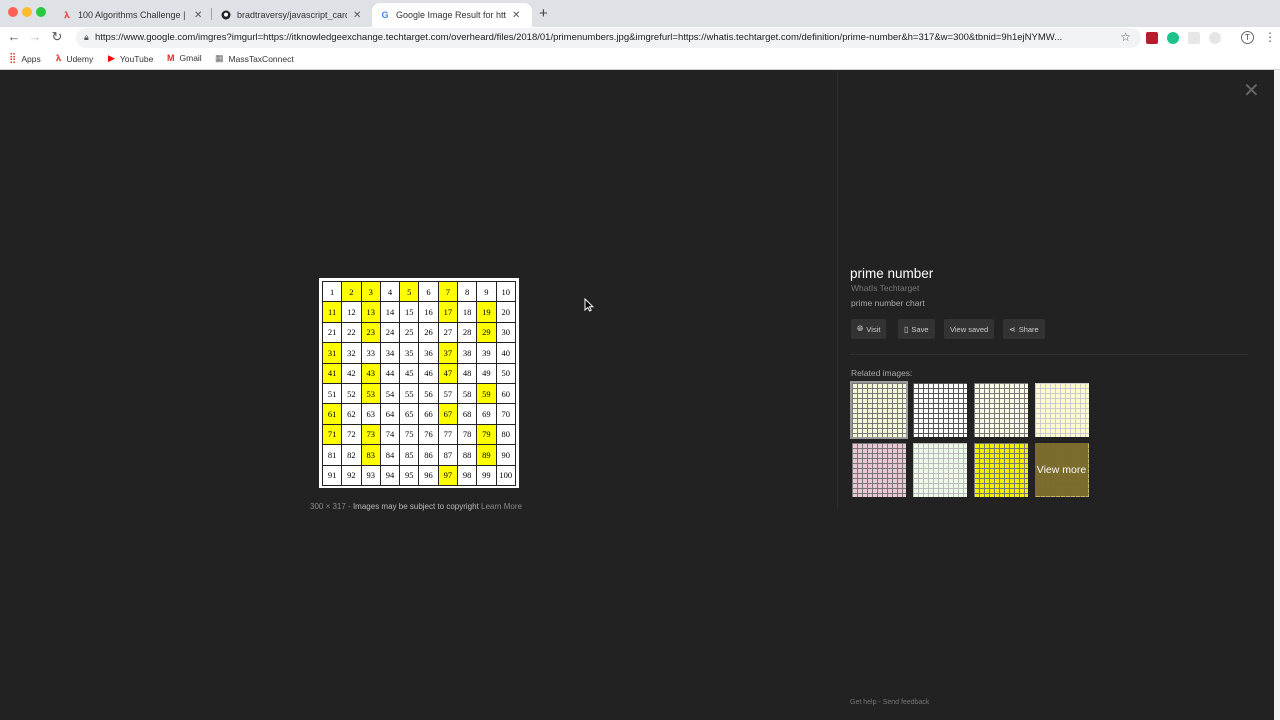 This screenshot has height=720, width=1280. I want to click on visit-button: 🌐︎ Visit, so click(869, 329).